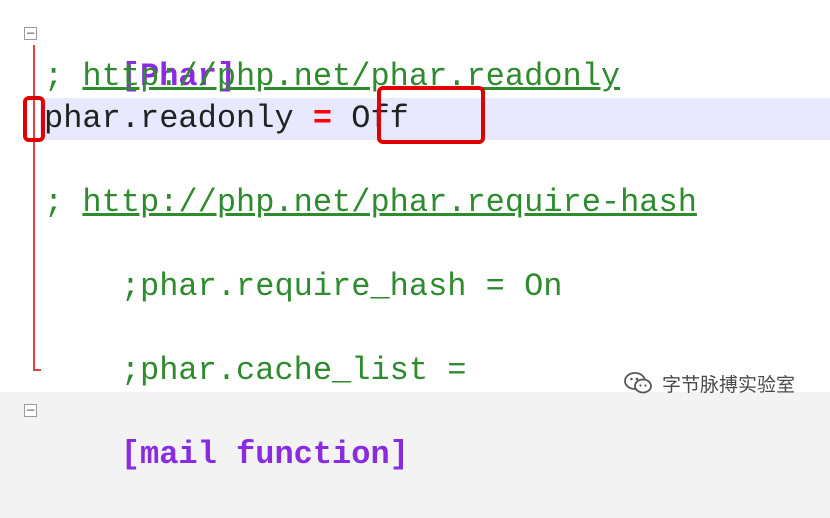  I want to click on watermark: 字节脉搏实验室, so click(708, 383).